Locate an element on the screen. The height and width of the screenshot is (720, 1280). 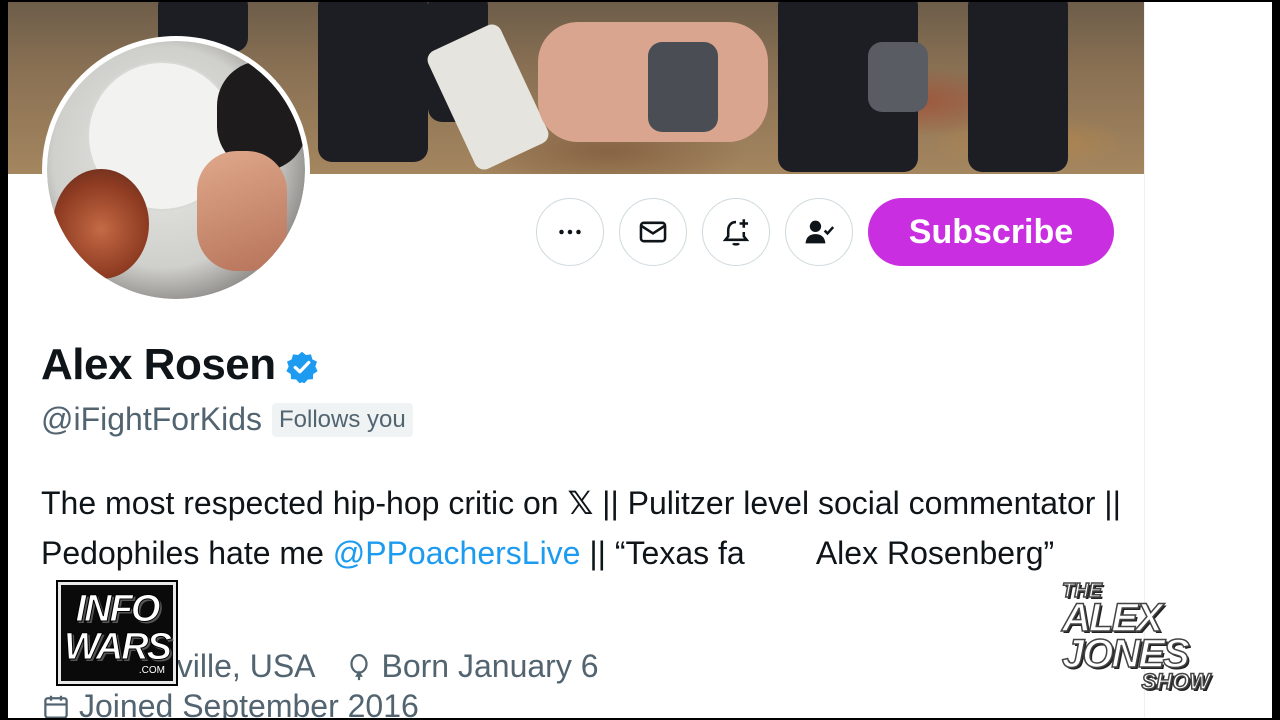
balloon-icon is located at coordinates (358, 666).